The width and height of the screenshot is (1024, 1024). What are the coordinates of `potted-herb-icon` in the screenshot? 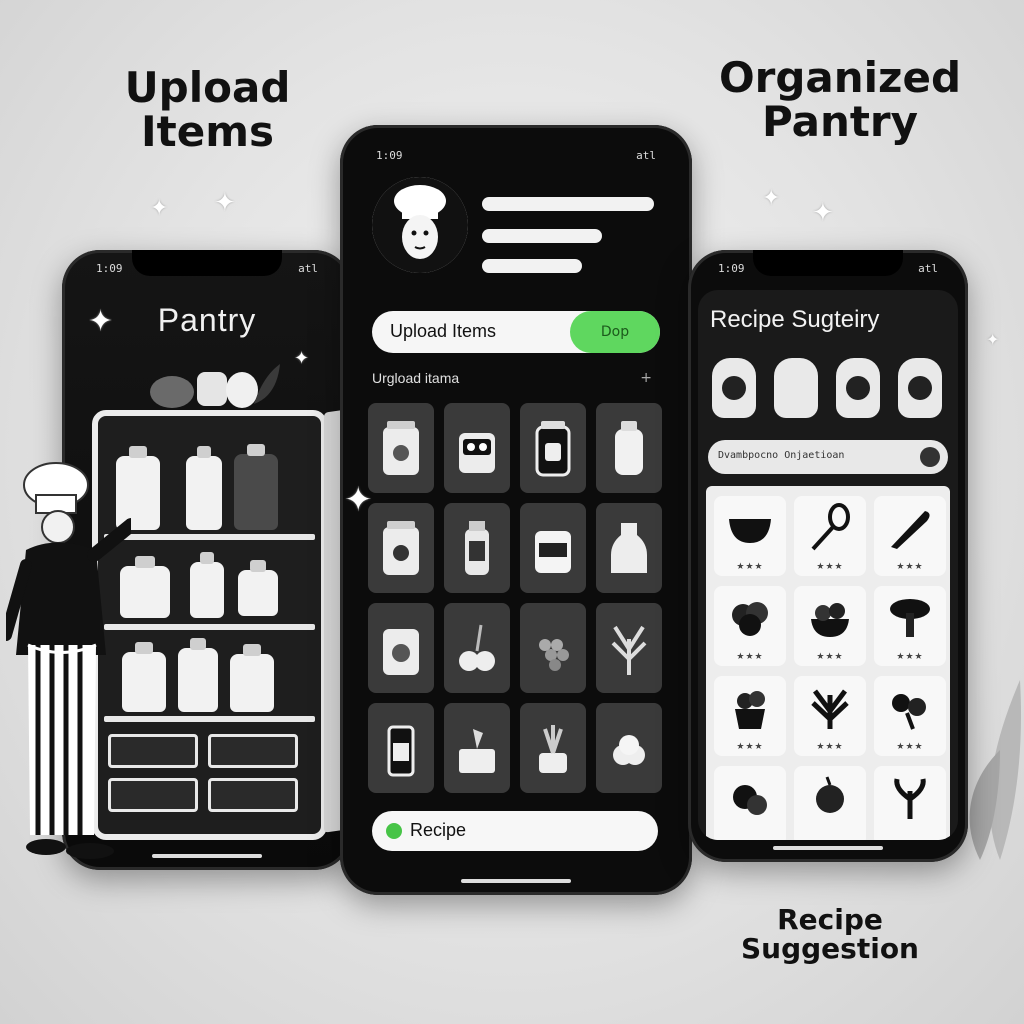 It's located at (553, 749).